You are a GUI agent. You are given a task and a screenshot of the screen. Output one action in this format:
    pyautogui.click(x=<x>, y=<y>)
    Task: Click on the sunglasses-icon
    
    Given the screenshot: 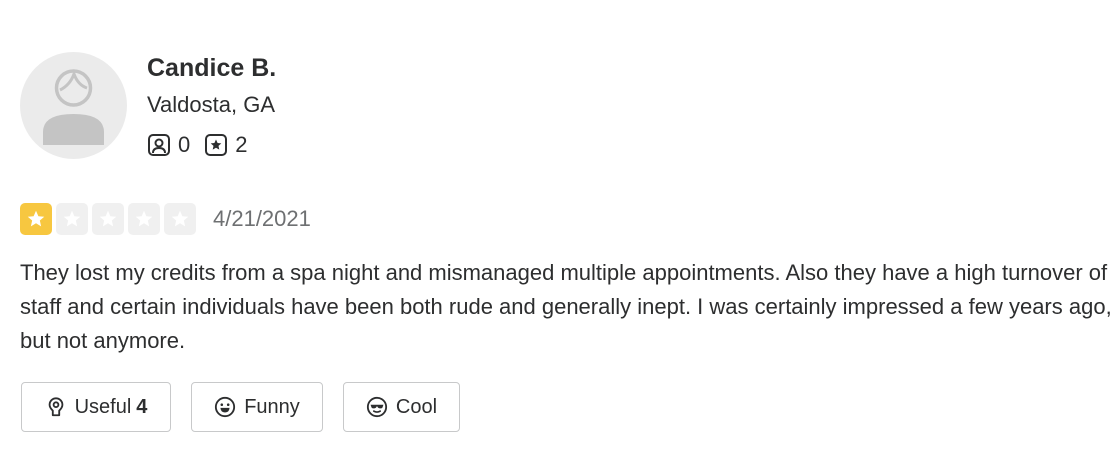 What is the action you would take?
    pyautogui.click(x=377, y=407)
    